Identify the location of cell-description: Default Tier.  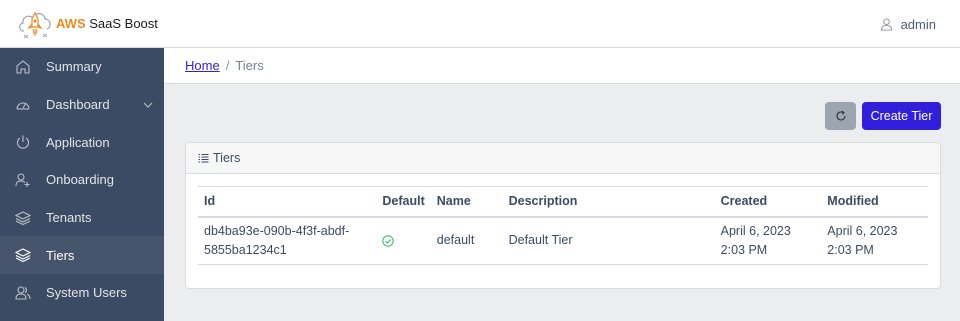
(608, 240).